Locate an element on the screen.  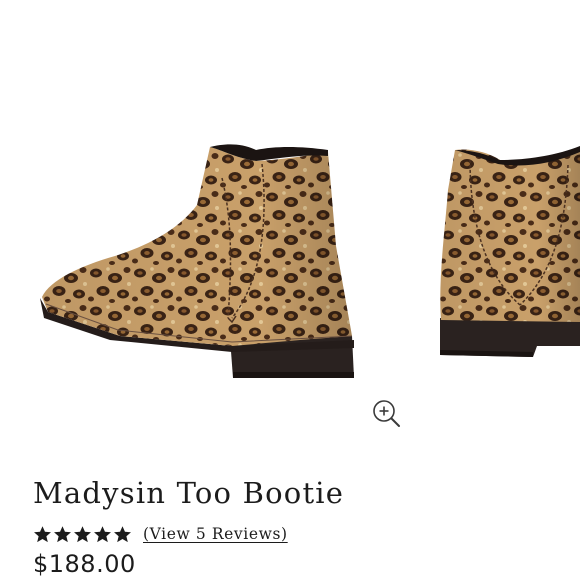
rating-stars is located at coordinates (82, 534).